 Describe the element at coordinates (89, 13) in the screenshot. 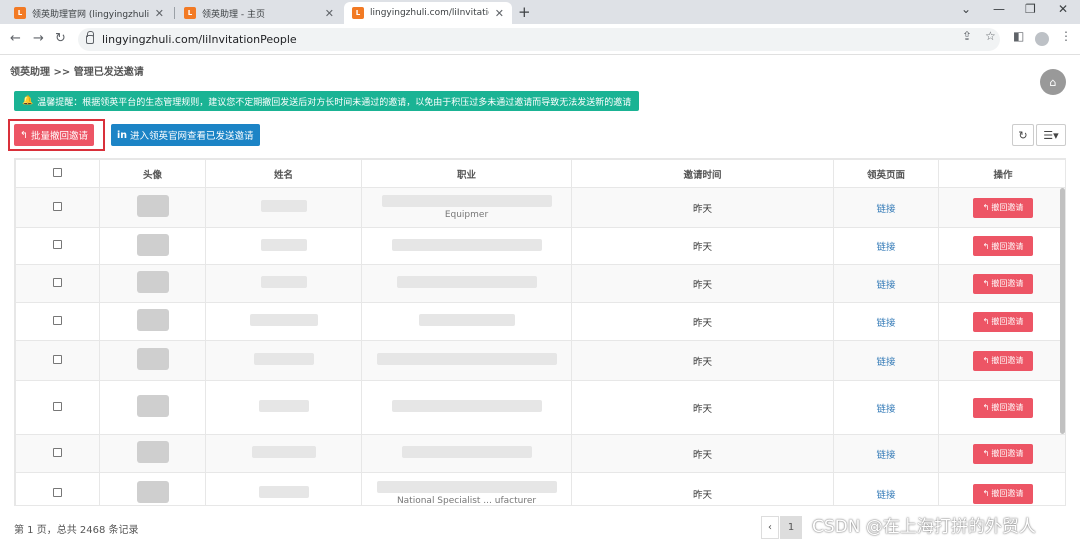

I see `tab-official-site: L 领英助理官网 (lingyingzhuli.co ✕` at that location.